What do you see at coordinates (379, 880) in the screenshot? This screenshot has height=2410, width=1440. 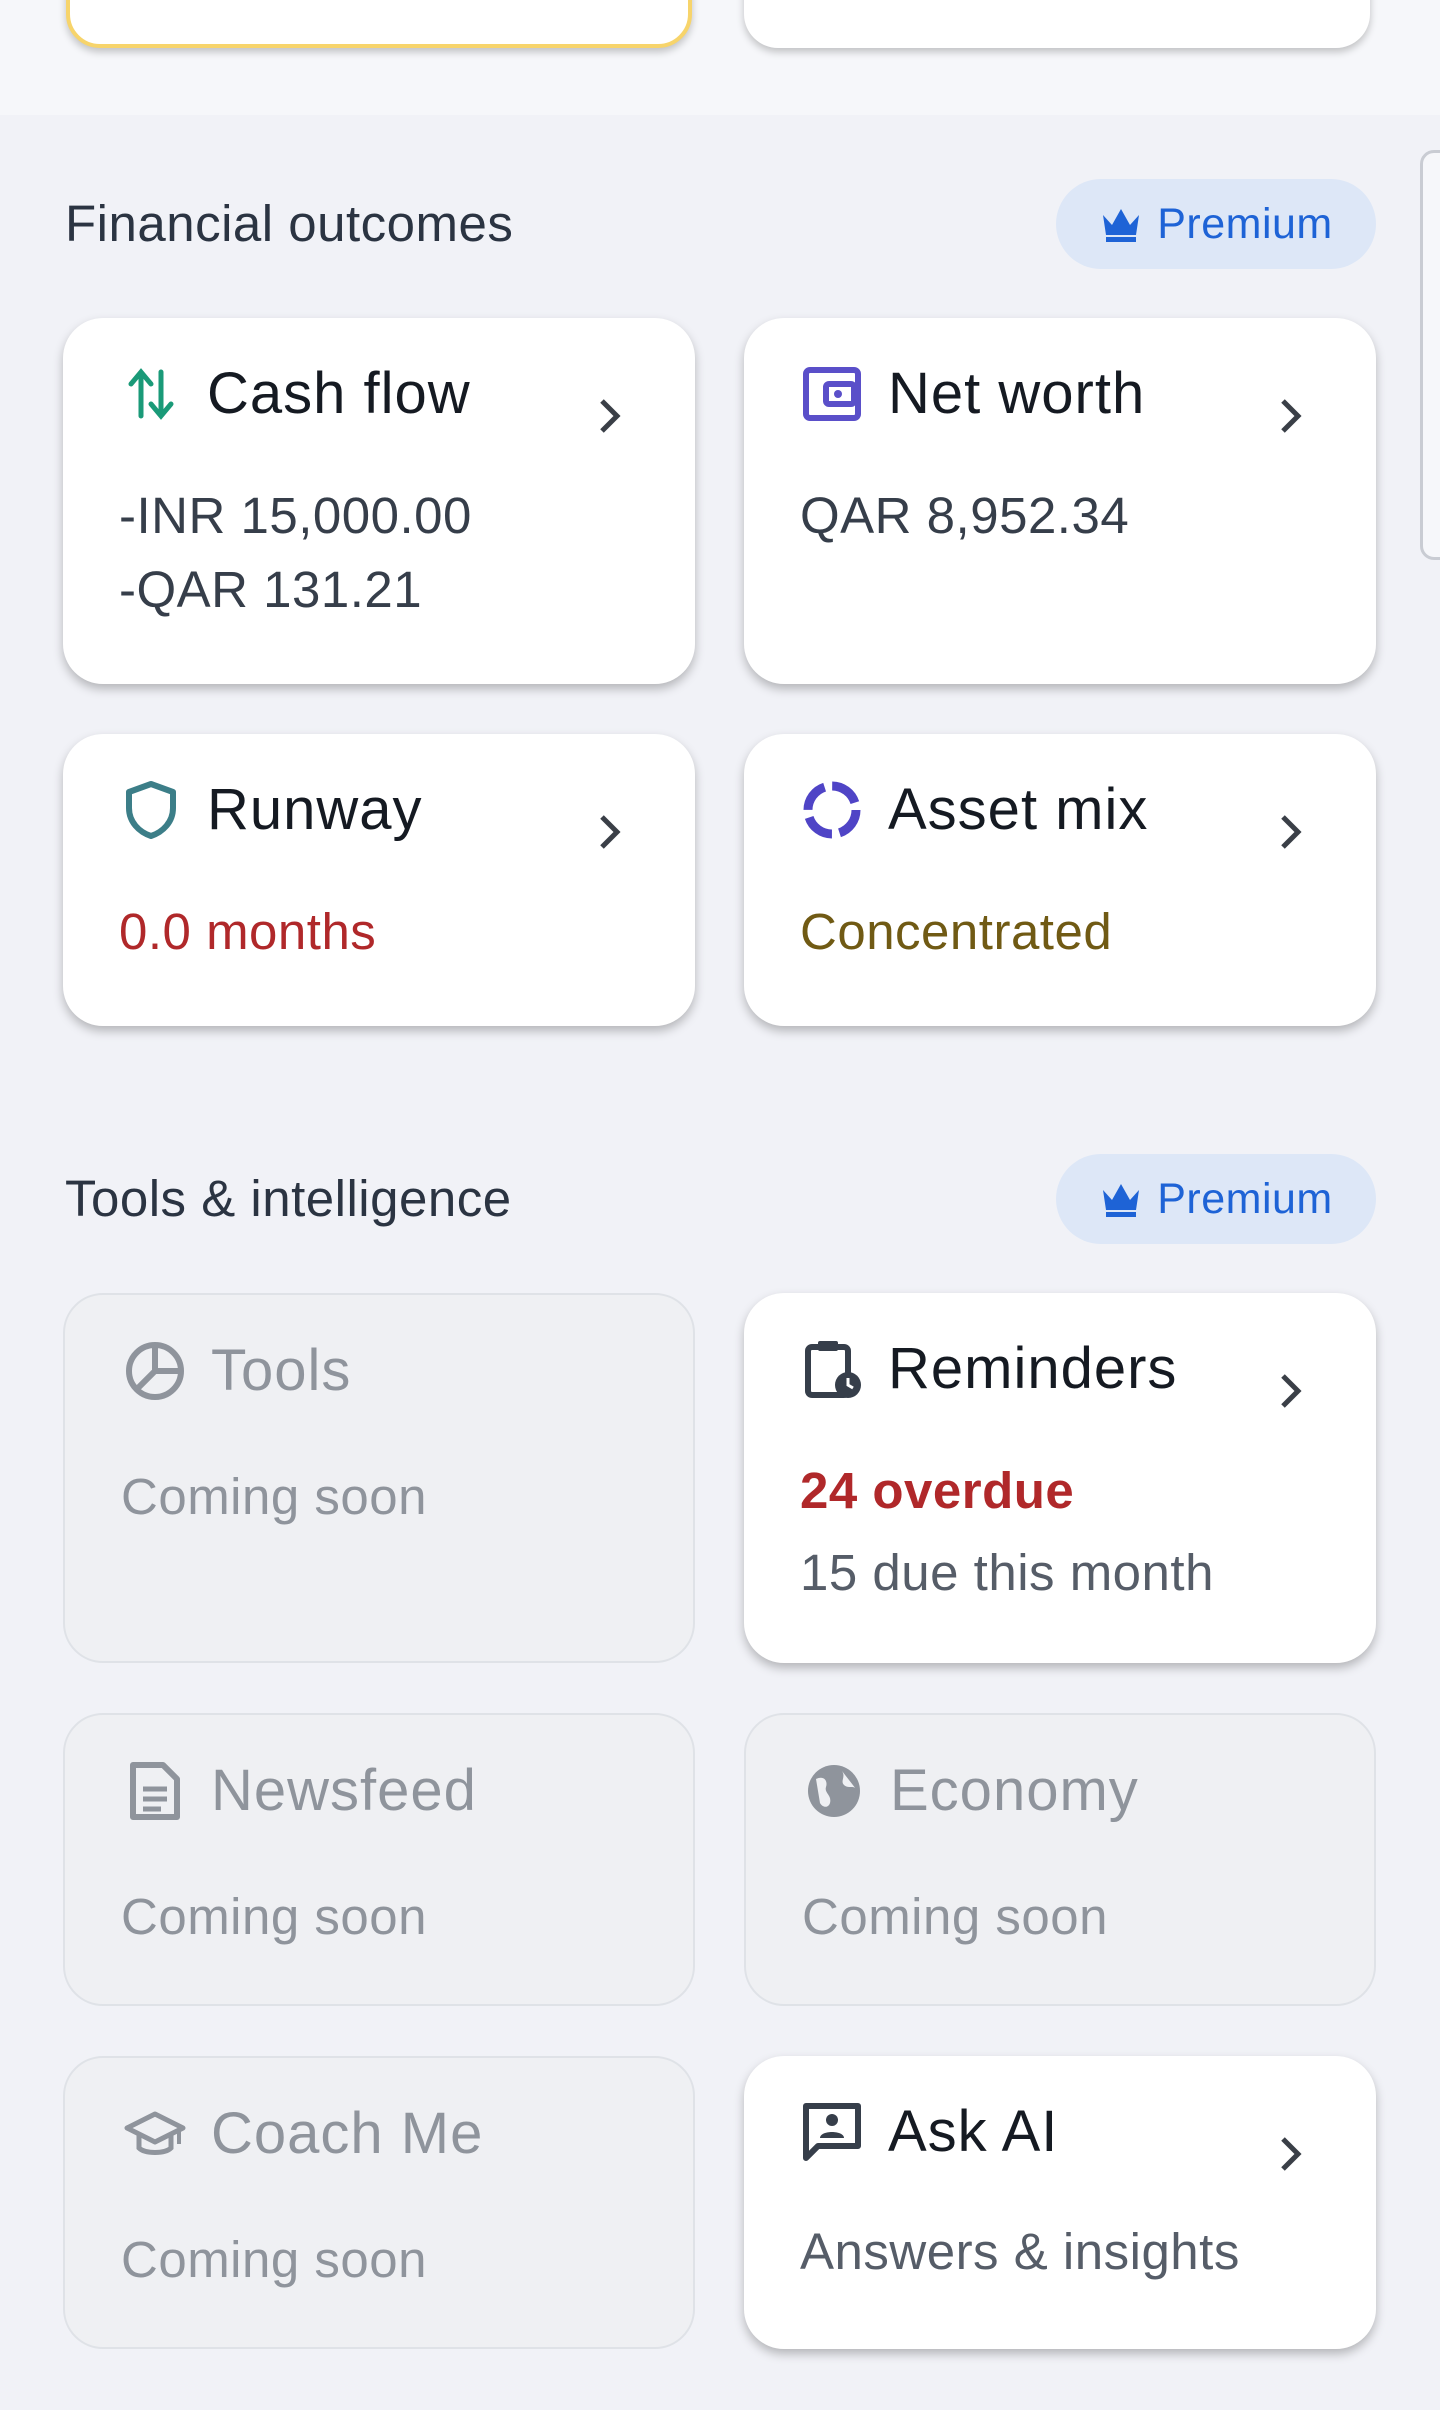 I see `runway-card: Runway 0.0 months` at bounding box center [379, 880].